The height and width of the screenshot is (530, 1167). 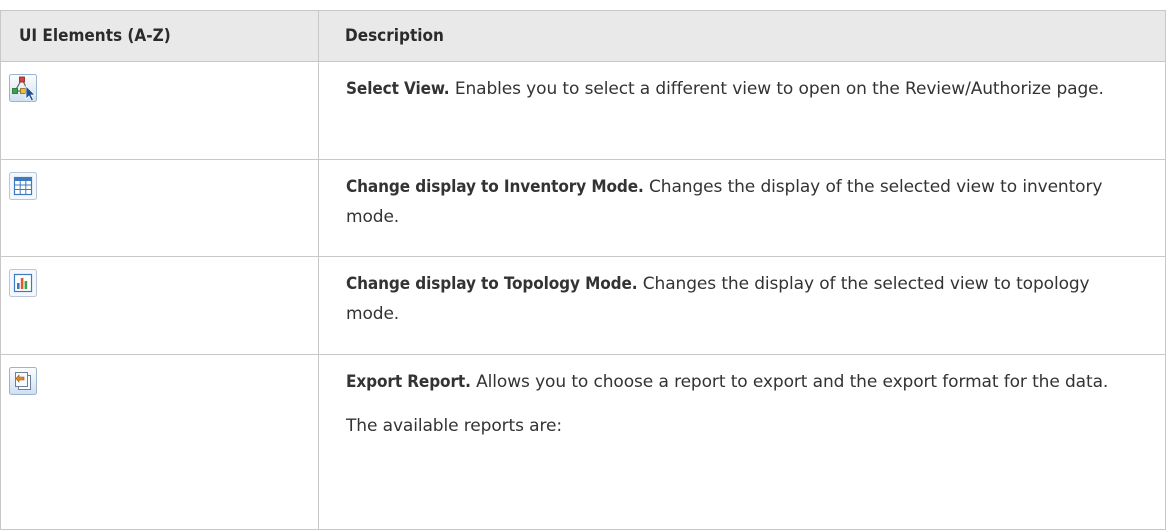 I want to click on term-label: Select View., so click(x=398, y=89).